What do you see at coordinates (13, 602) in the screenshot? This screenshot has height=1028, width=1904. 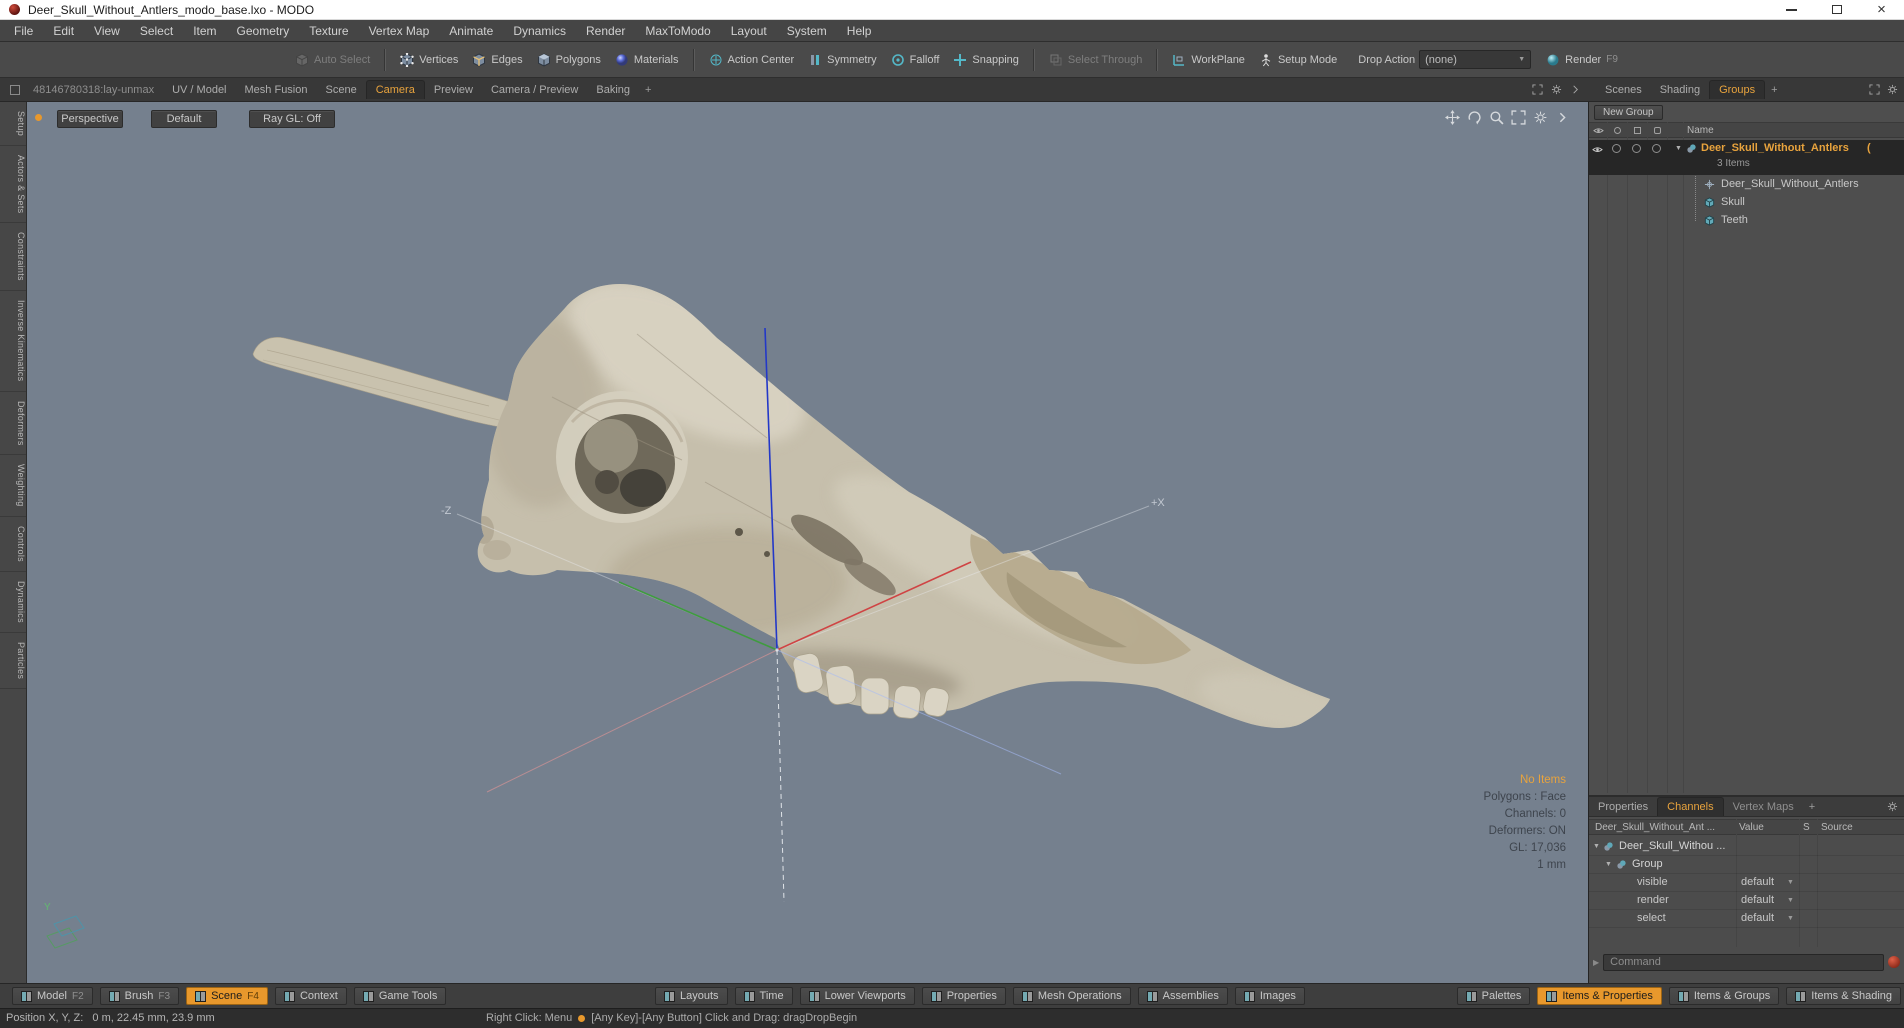 I see `rail-tab-dynamics: Dynamics` at bounding box center [13, 602].